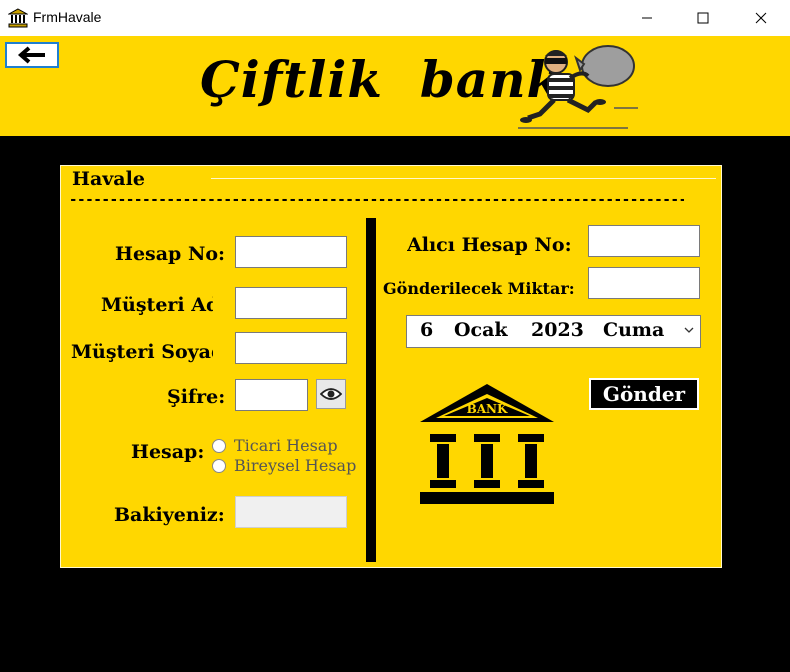  Describe the element at coordinates (291, 348) in the screenshot. I see `customer-surname-input` at that location.